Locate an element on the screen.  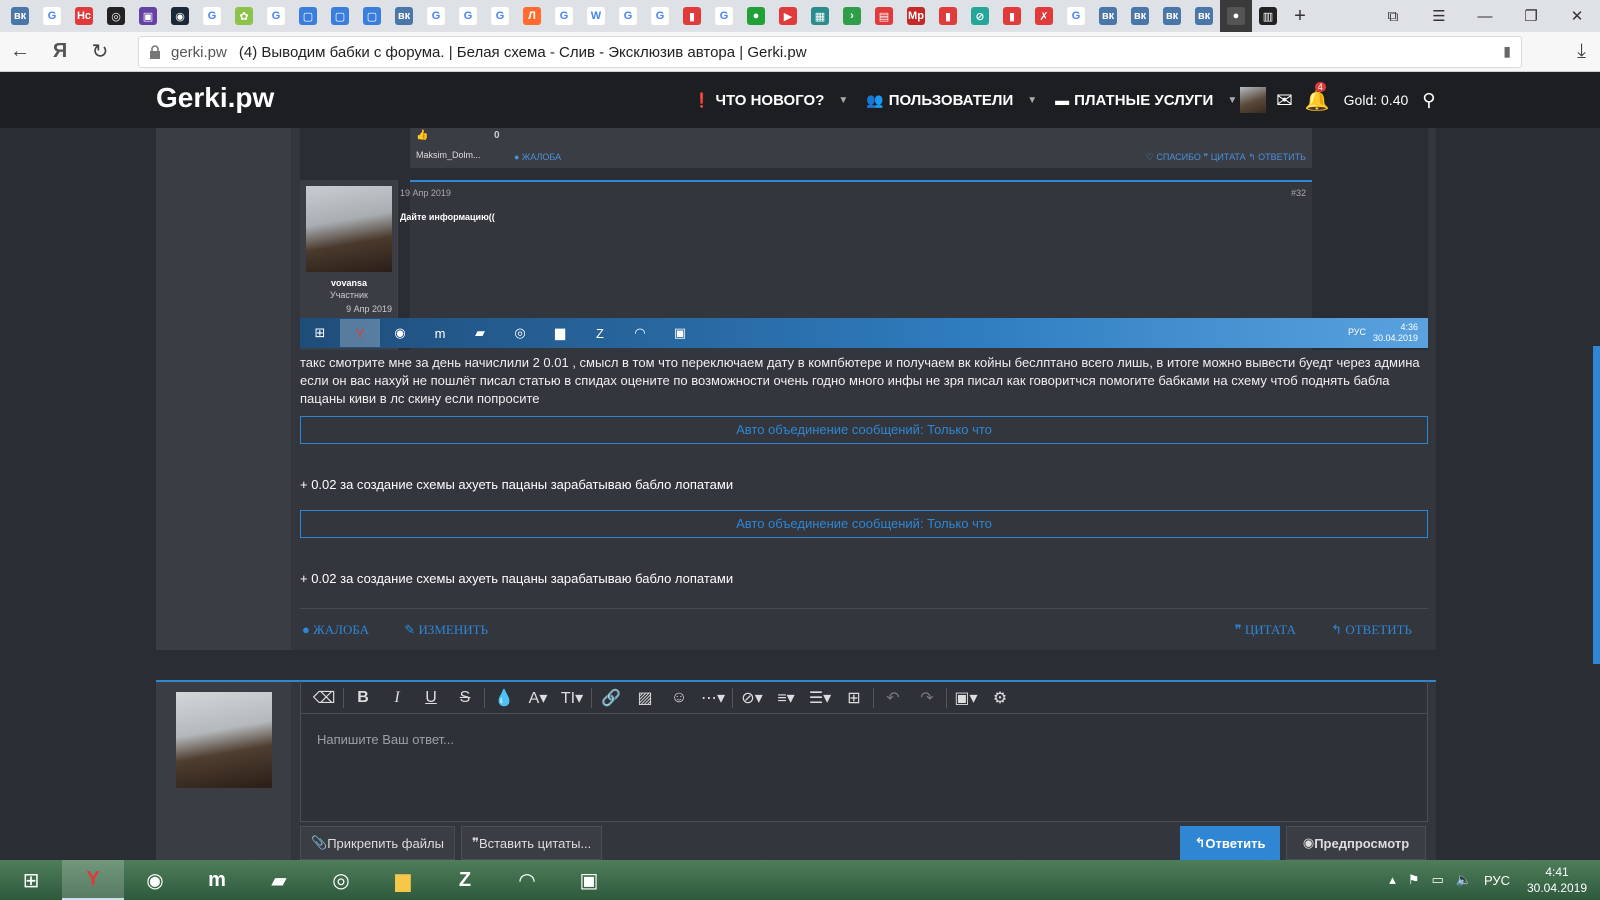
table-icon: ⊞ is located at coordinates (854, 698).